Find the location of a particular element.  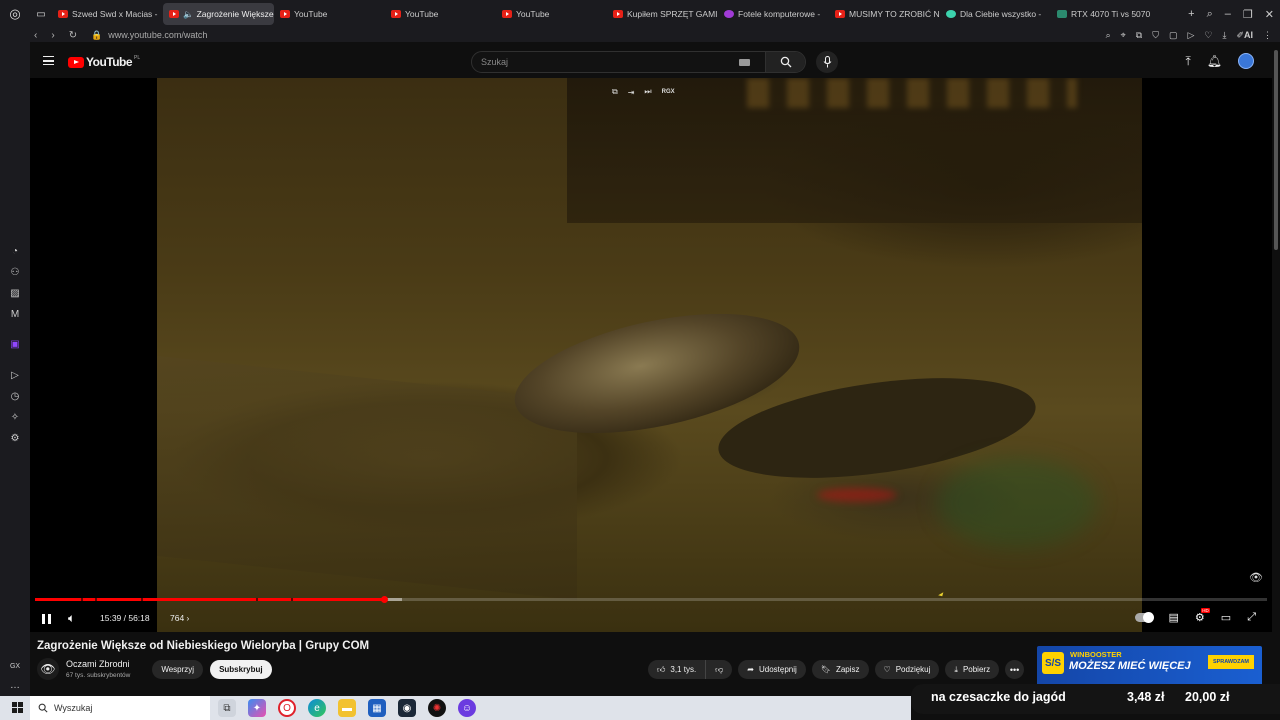

store-icon: ▦ is located at coordinates (377, 708).